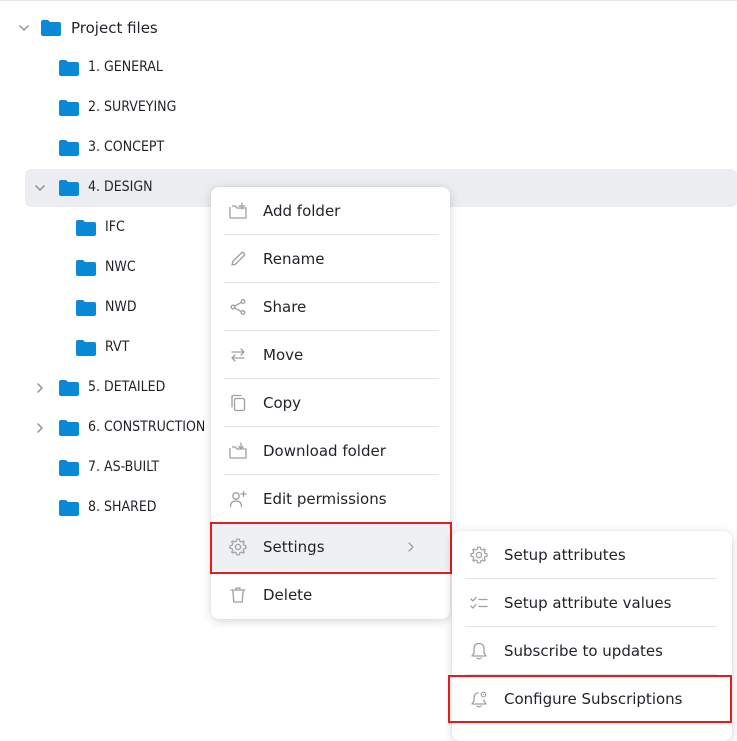 The width and height of the screenshot is (737, 741). I want to click on tree-row-general: 1. GENERAL, so click(377, 68).